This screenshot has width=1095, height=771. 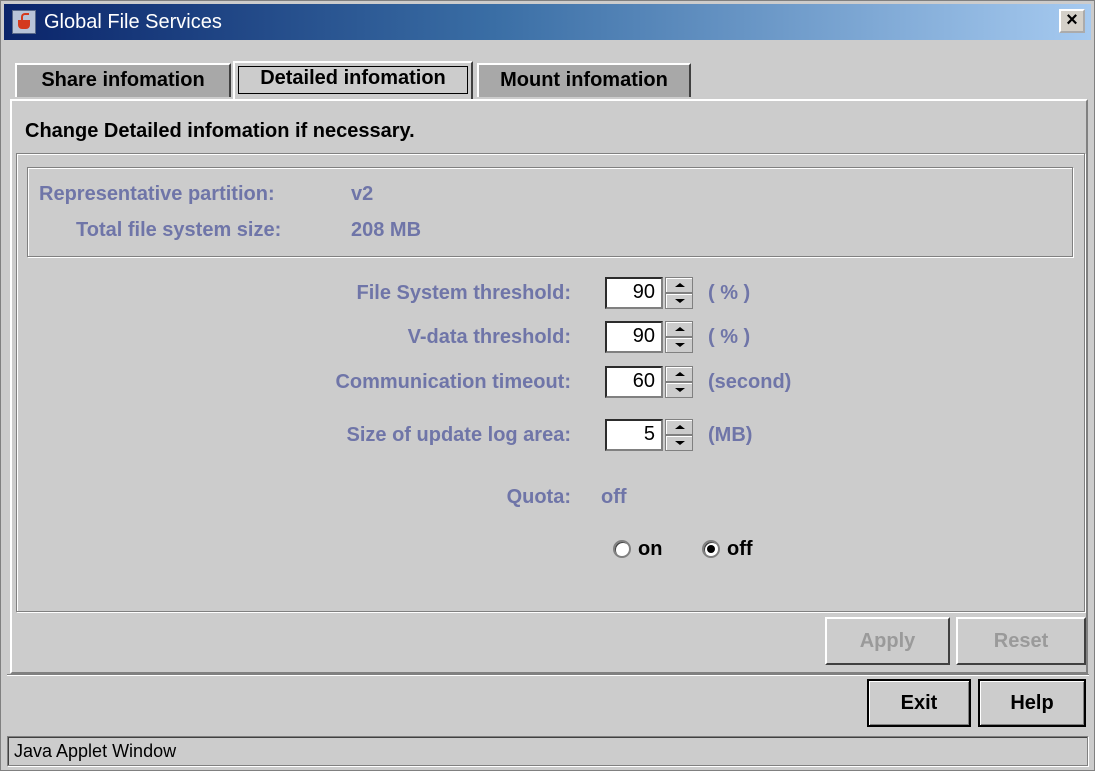 I want to click on comm-timeout-unit: (second), so click(x=750, y=382).